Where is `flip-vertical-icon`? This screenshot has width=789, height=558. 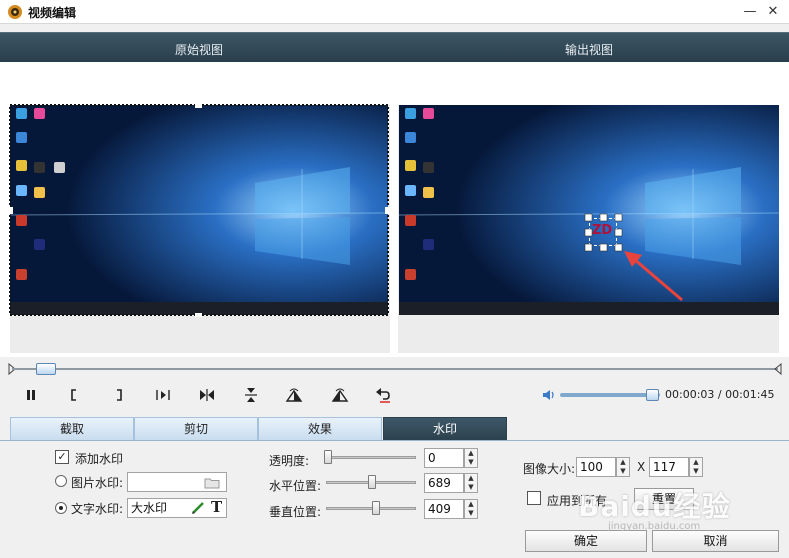
flip-vertical-icon is located at coordinates (251, 395).